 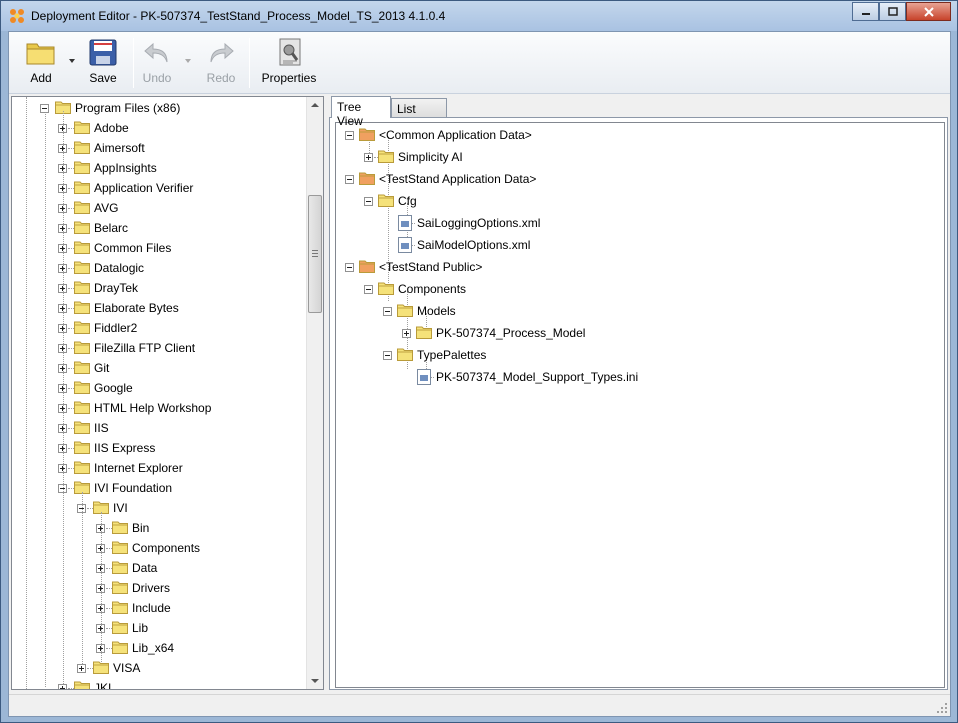 I want to click on undo-button: Undo, so click(x=157, y=62).